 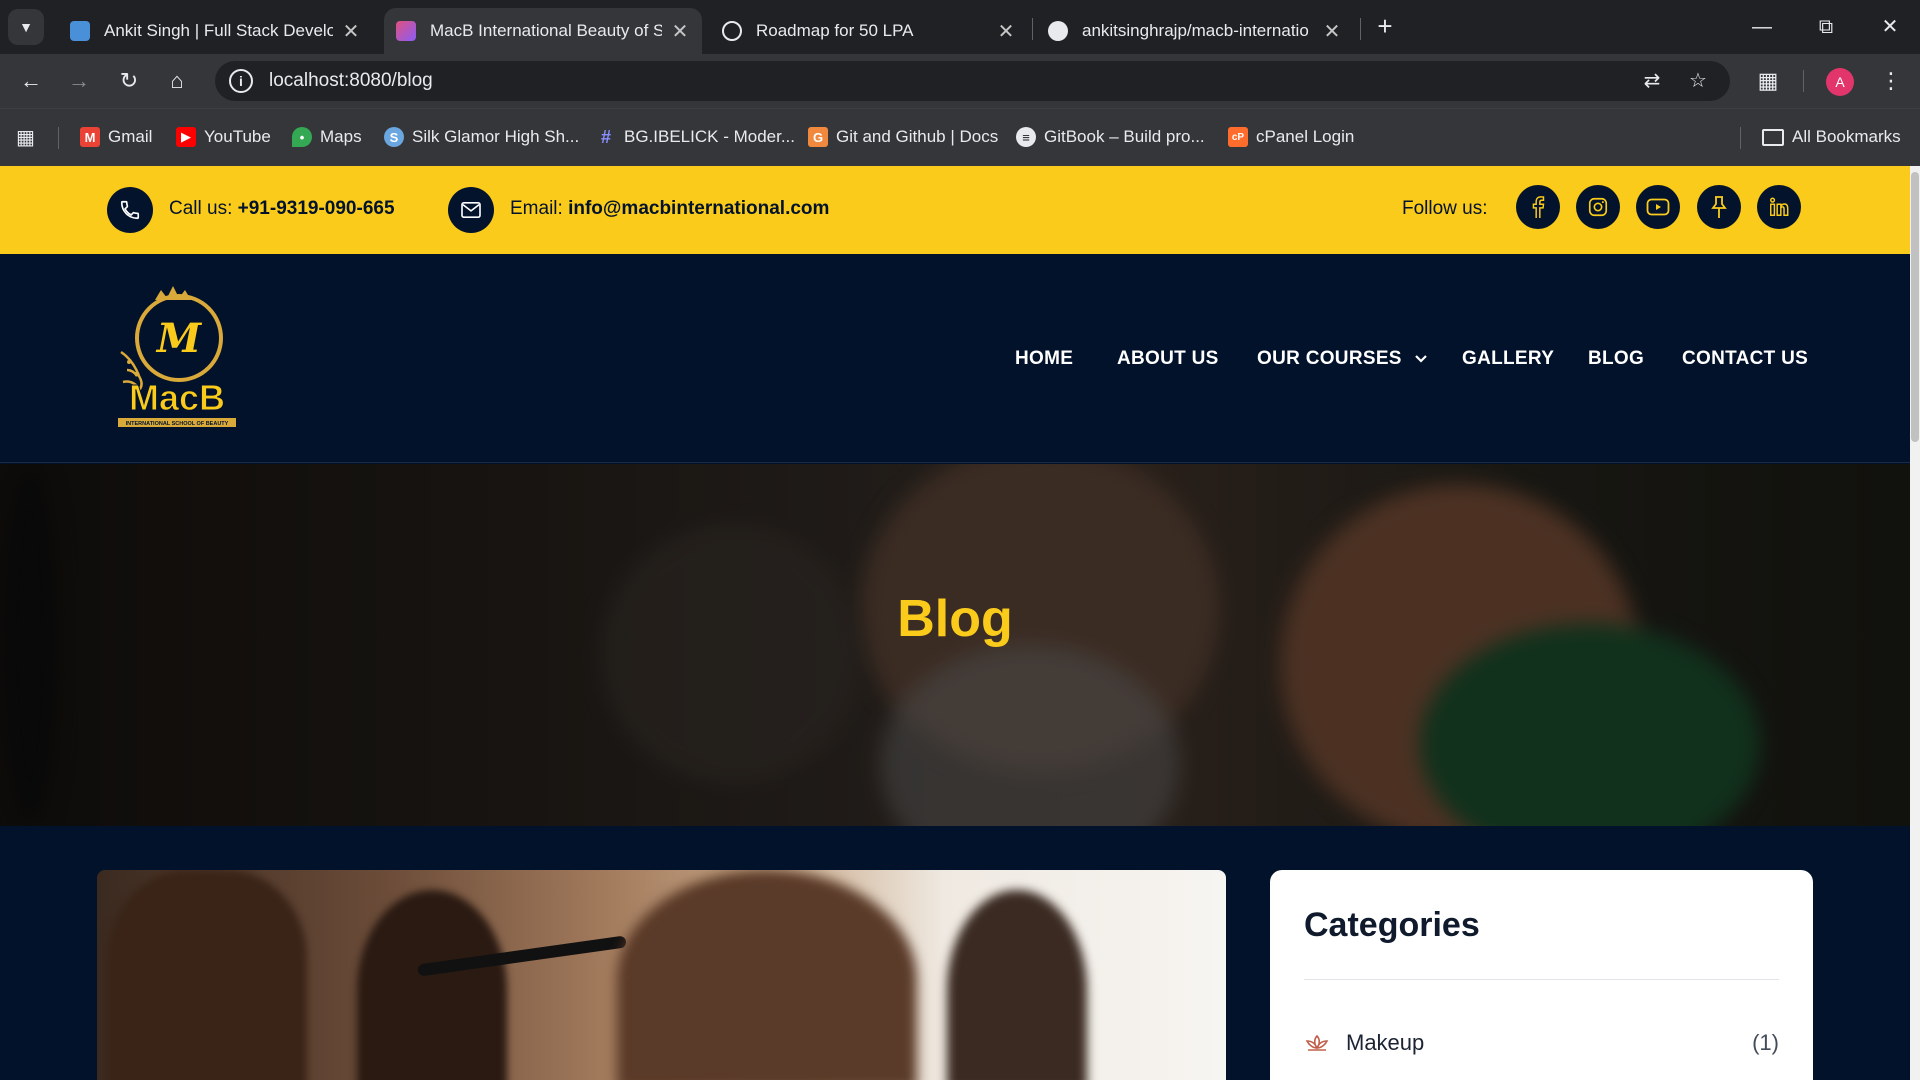 What do you see at coordinates (1541, 1043) in the screenshot?
I see `category-item-makeup: Makeup (1)` at bounding box center [1541, 1043].